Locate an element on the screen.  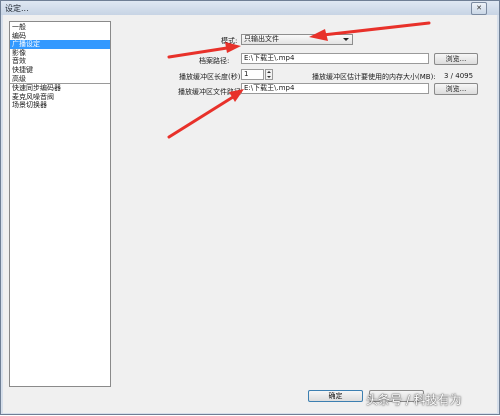
sidebar-item-audio: 音效 is located at coordinates (60, 61).